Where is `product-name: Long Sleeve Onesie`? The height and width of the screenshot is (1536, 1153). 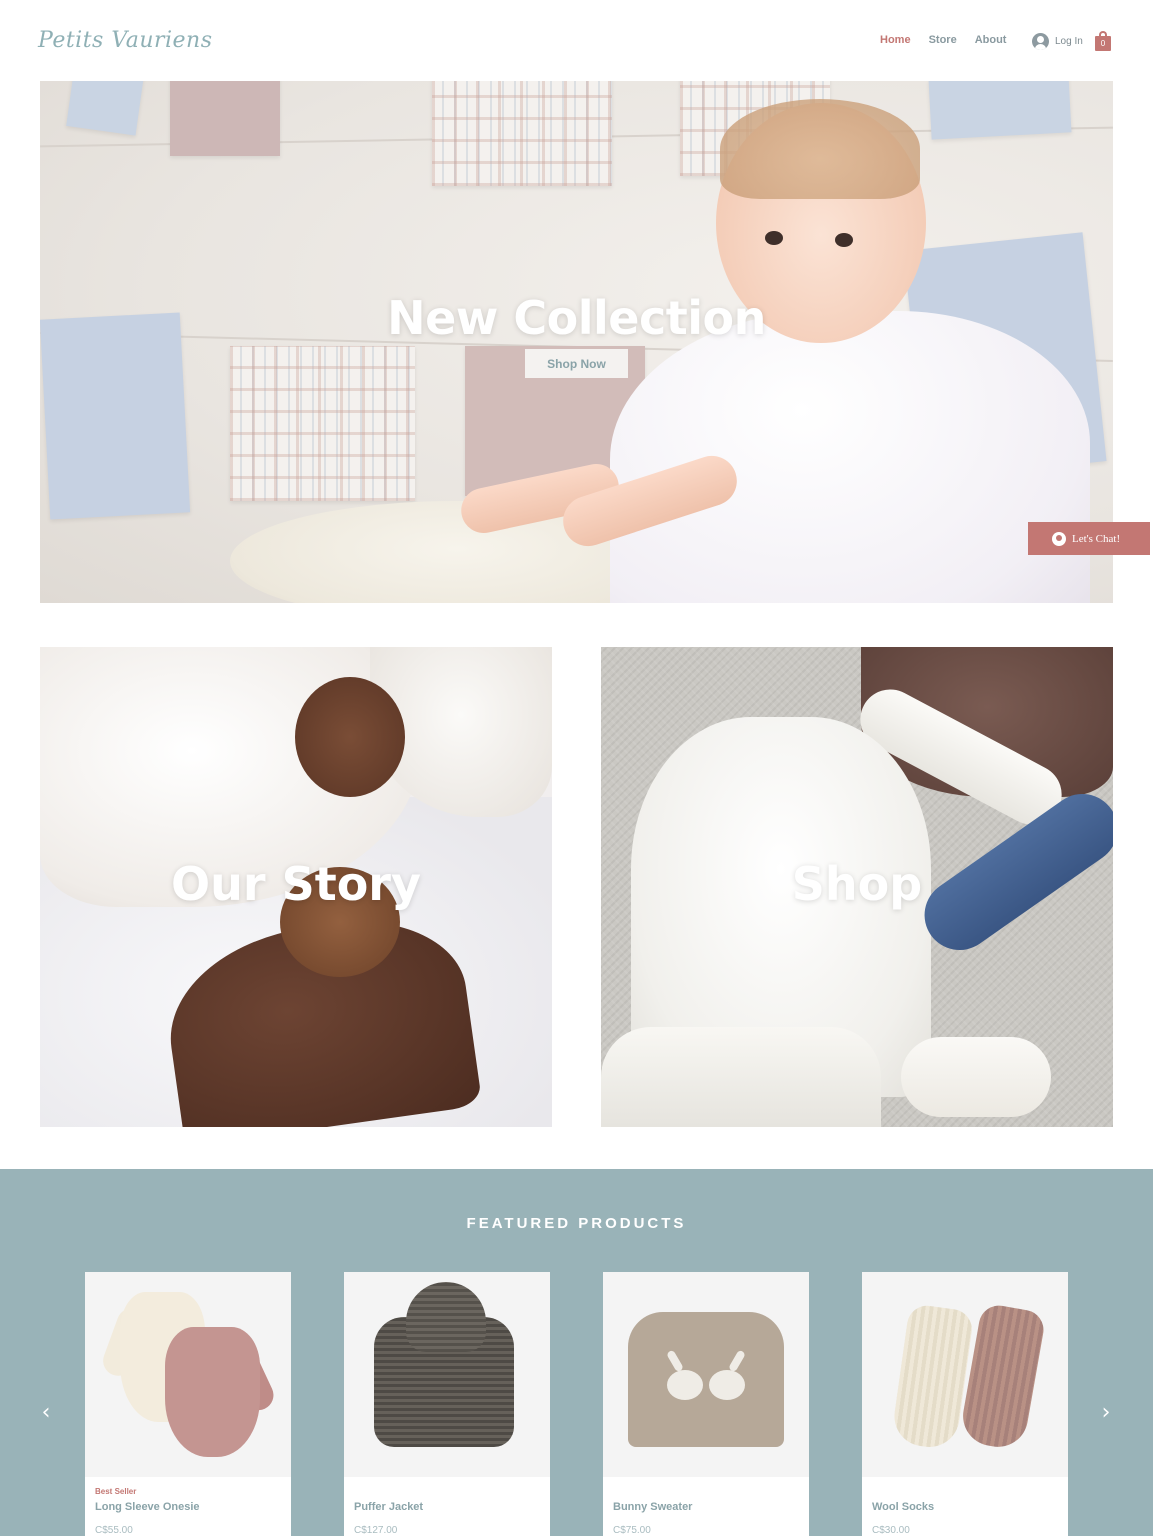
product-name: Long Sleeve Onesie is located at coordinates (188, 1507).